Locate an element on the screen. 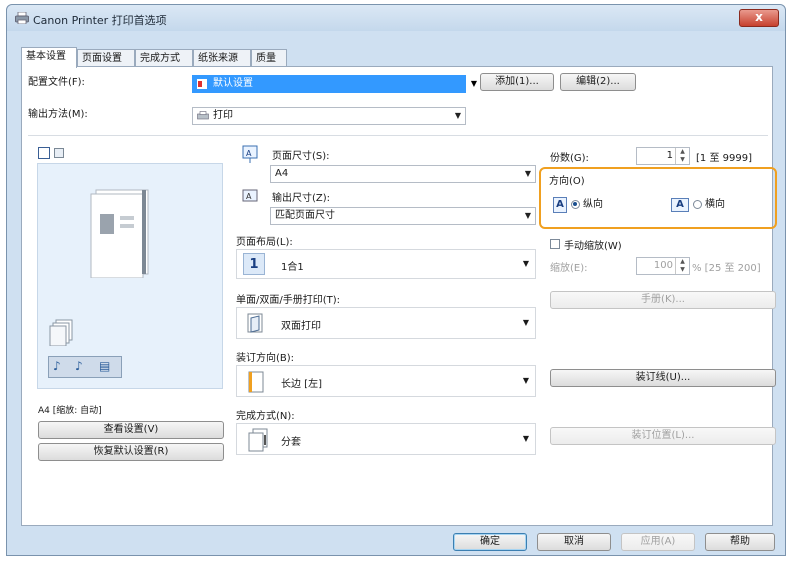 Image resolution: width=799 pixels, height=562 pixels. restore-defaults-button: 恢复默认设置(R) is located at coordinates (131, 452).